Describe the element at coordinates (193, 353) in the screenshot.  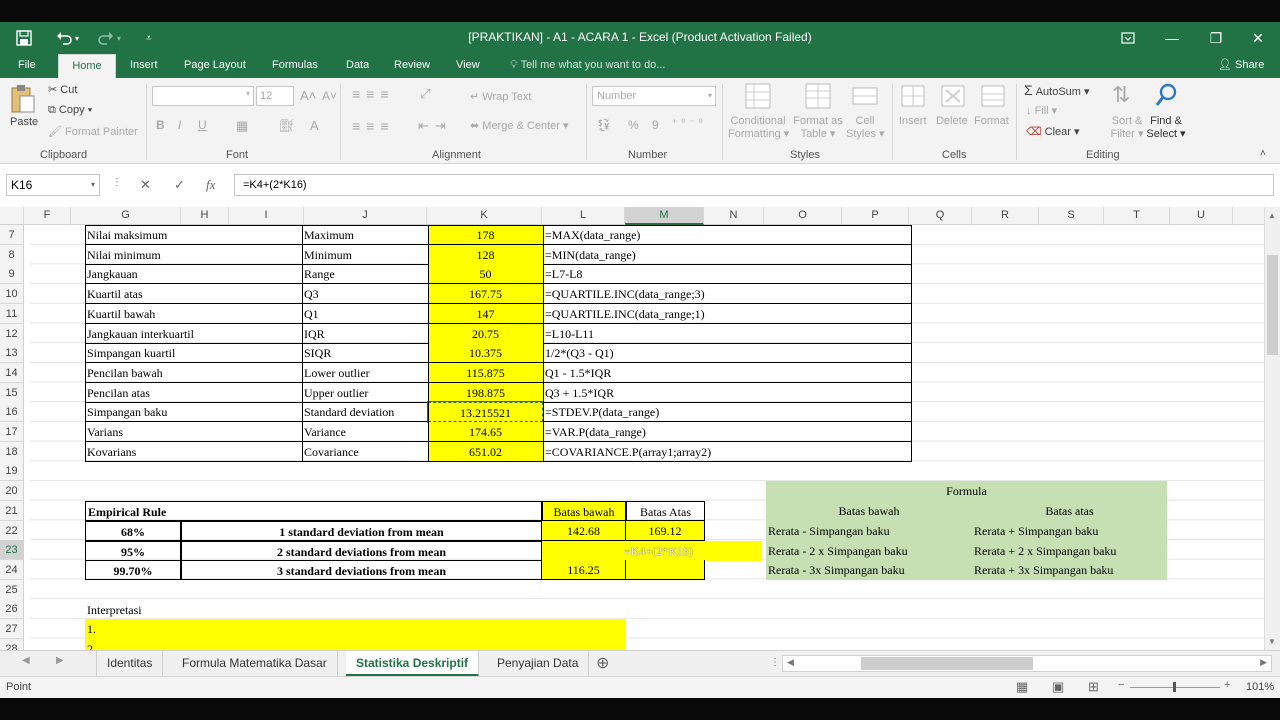
I see `stat-label-id: Simpangan kuartil` at that location.